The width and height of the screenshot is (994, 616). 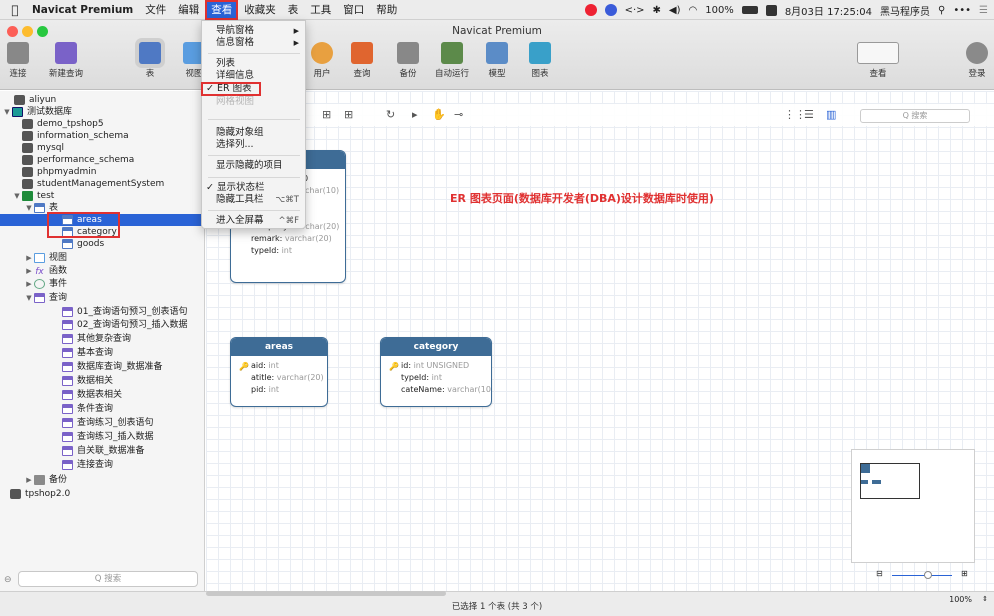 What do you see at coordinates (590, 10) in the screenshot?
I see `record-icon` at bounding box center [590, 10].